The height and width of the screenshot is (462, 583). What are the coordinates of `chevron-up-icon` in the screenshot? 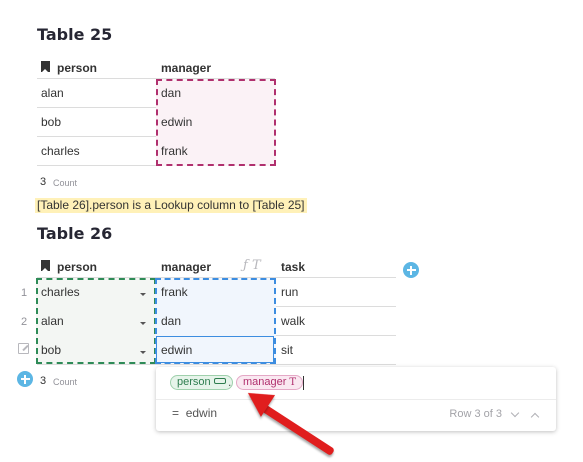 It's located at (535, 417).